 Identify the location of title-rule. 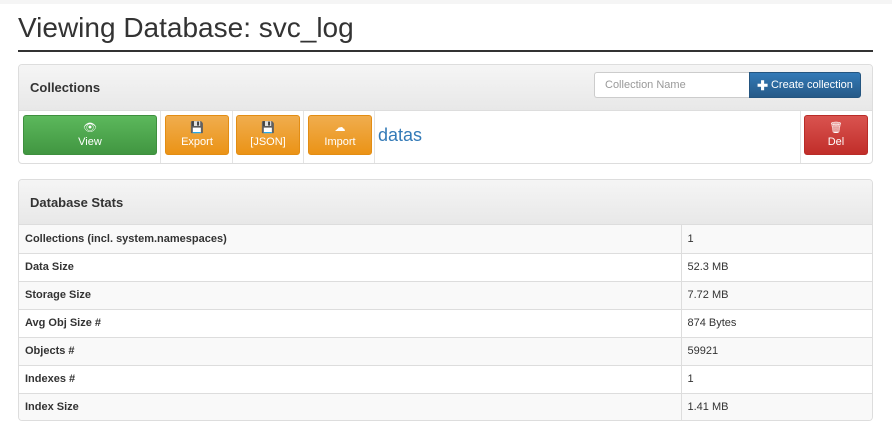
(445, 51).